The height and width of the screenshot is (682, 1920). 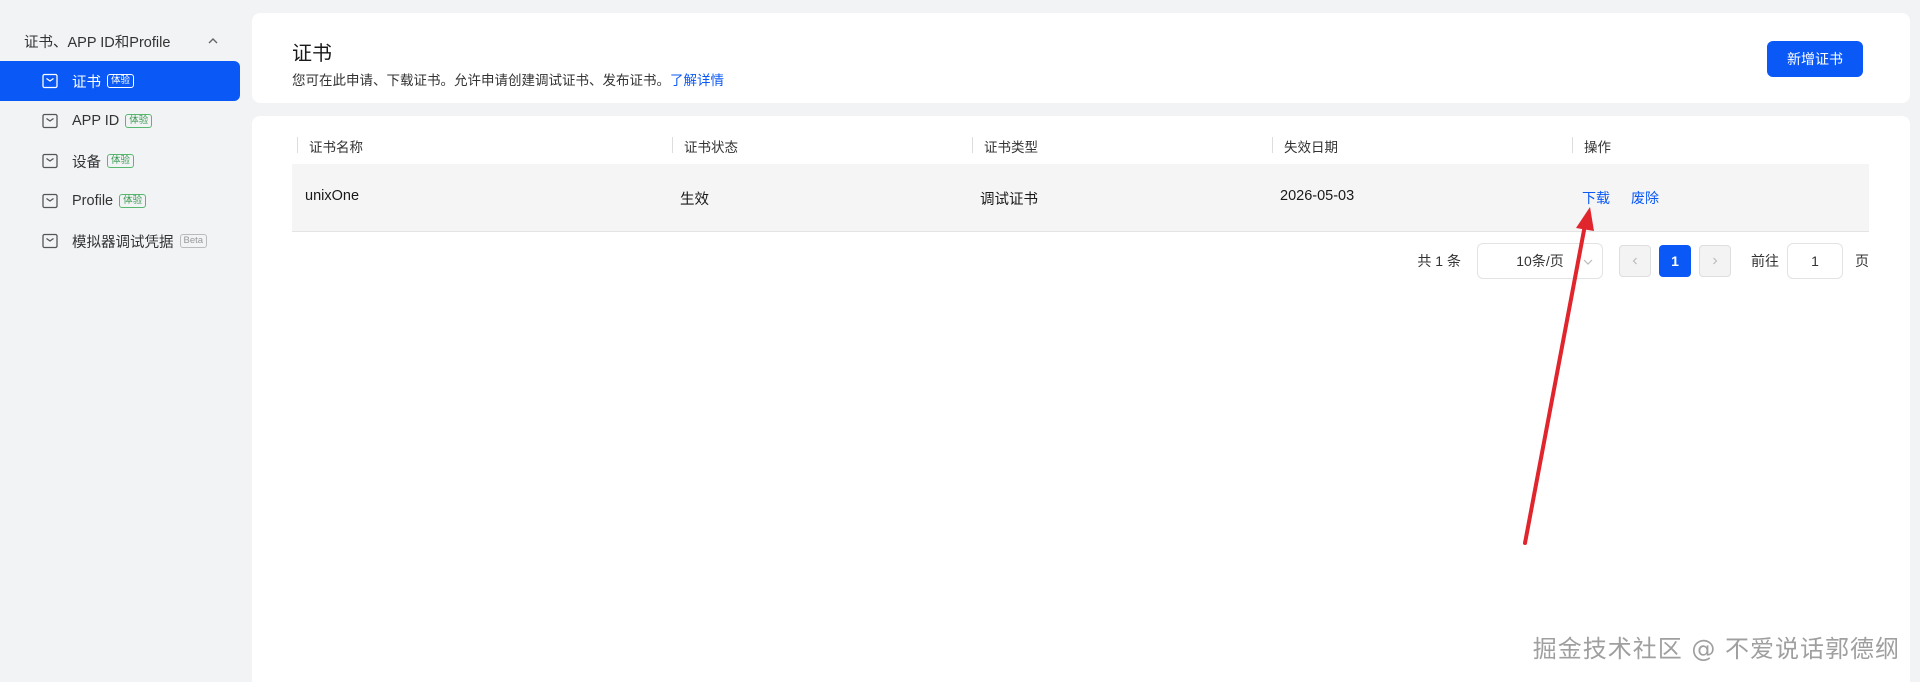 I want to click on column-header-type: 证书类型, so click(x=1005, y=146).